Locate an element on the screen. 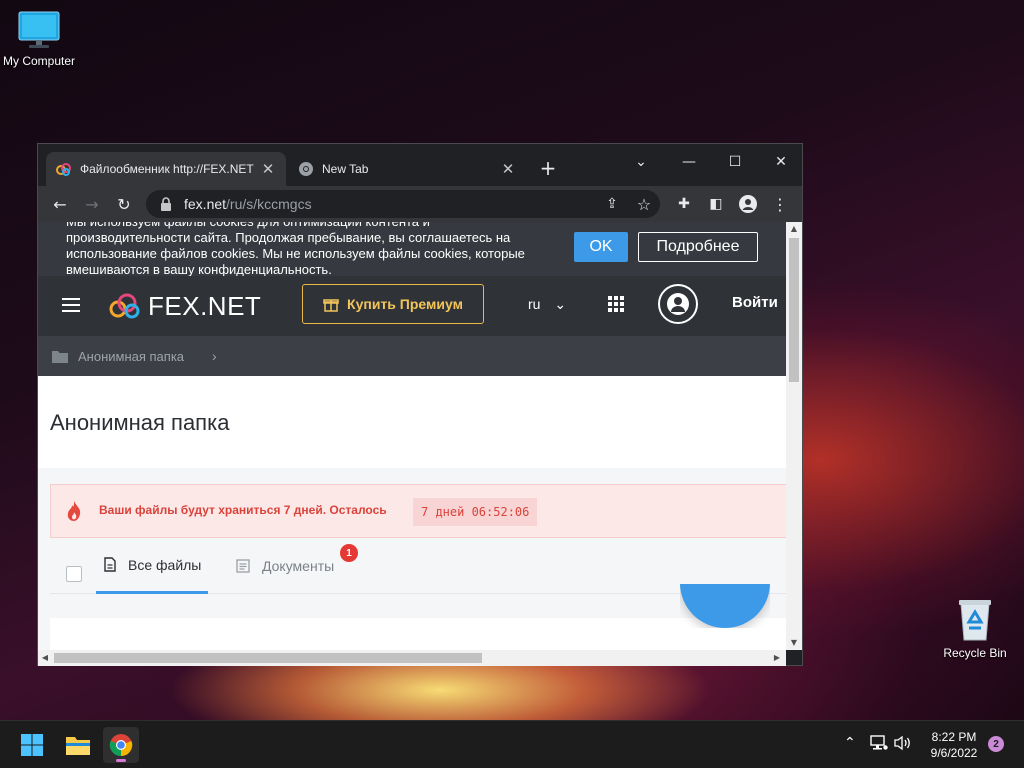 The width and height of the screenshot is (1024, 768). side-panel-icon: ◧ is located at coordinates (716, 204).